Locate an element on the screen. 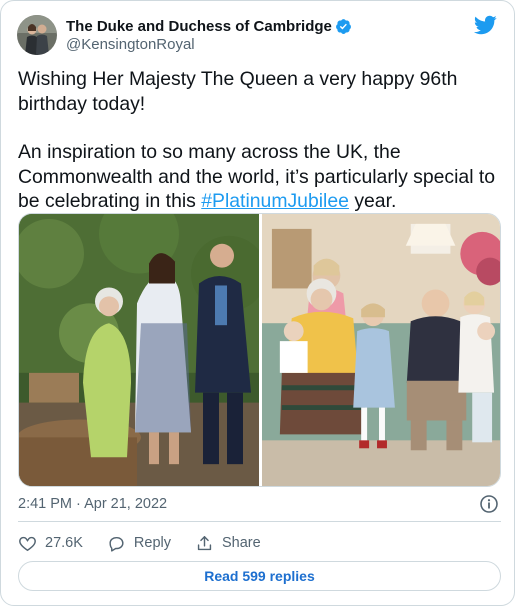  like-count: 27.6K is located at coordinates (64, 543).